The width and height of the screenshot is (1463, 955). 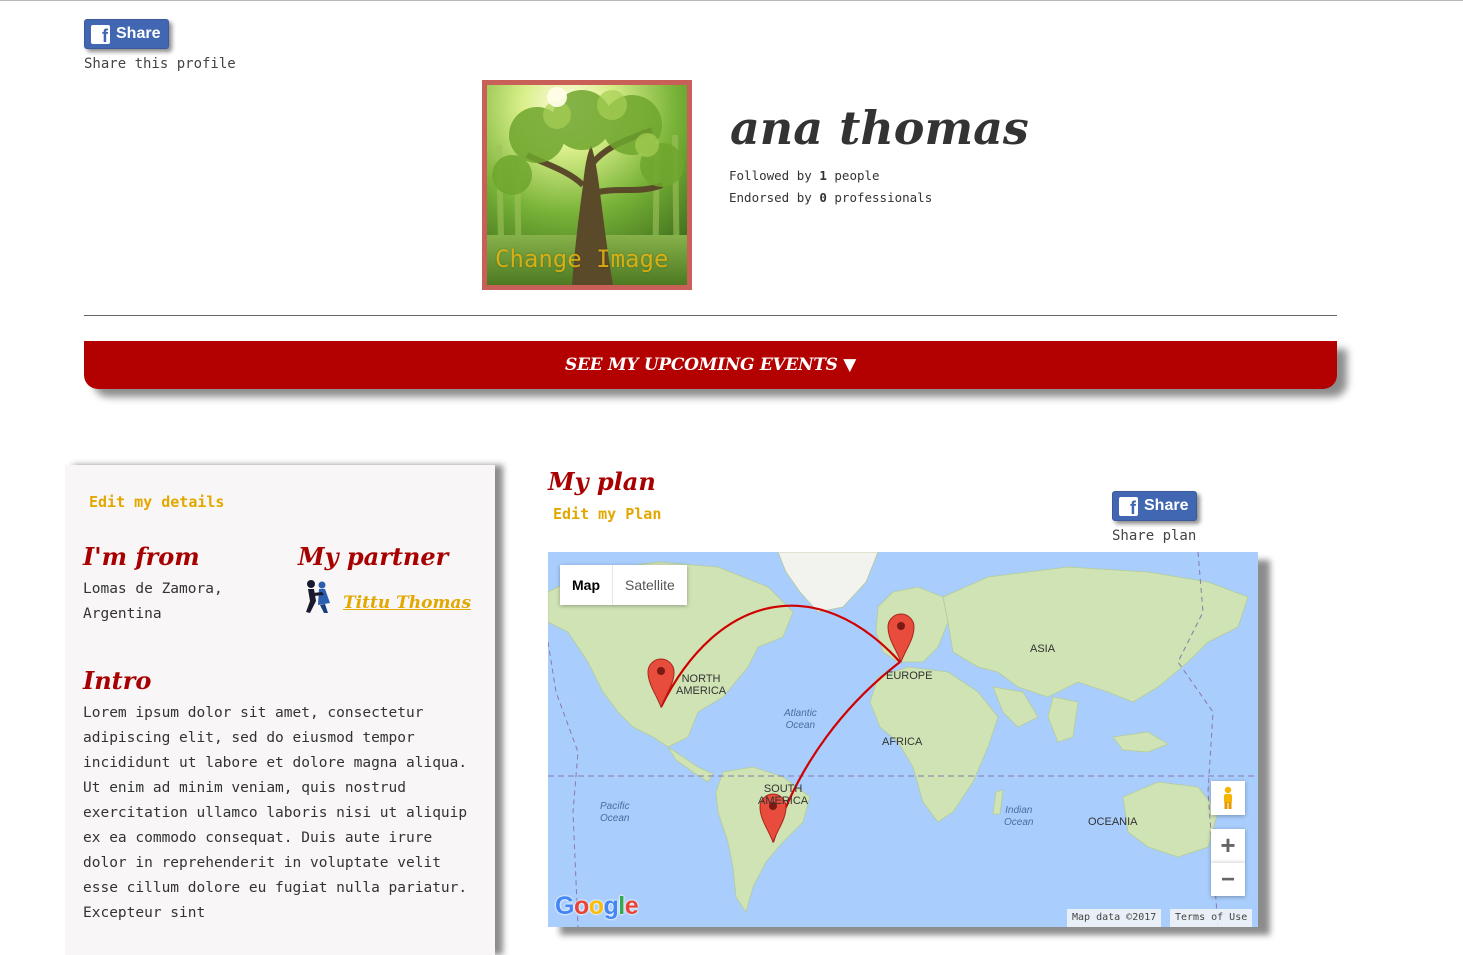 What do you see at coordinates (879, 128) in the screenshot?
I see `profile-name: ana thomas` at bounding box center [879, 128].